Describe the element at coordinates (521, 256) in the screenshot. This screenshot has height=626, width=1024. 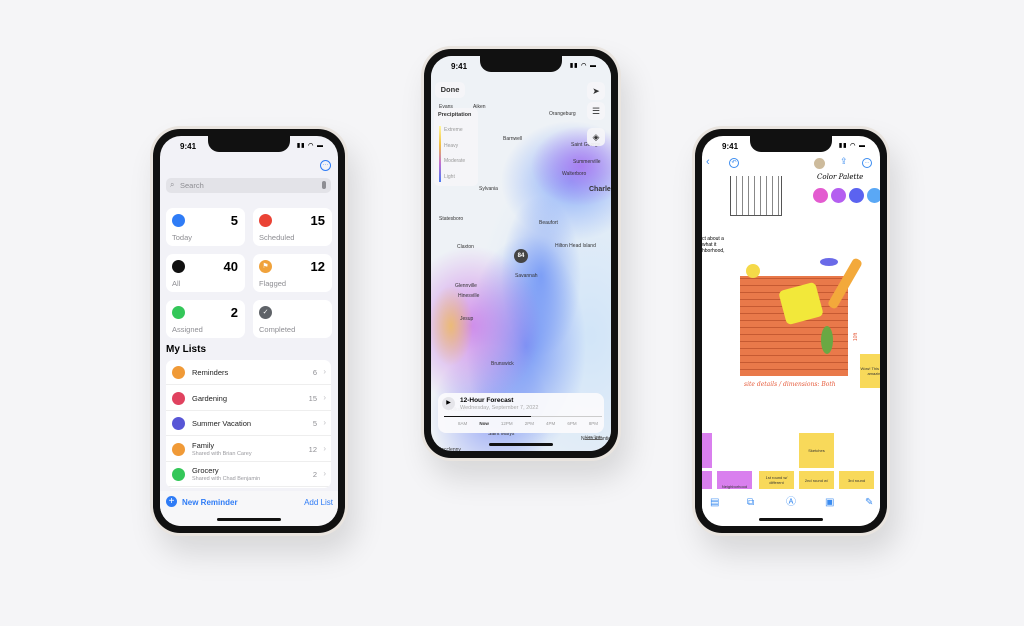
I see `temperature-badge: 84` at that location.